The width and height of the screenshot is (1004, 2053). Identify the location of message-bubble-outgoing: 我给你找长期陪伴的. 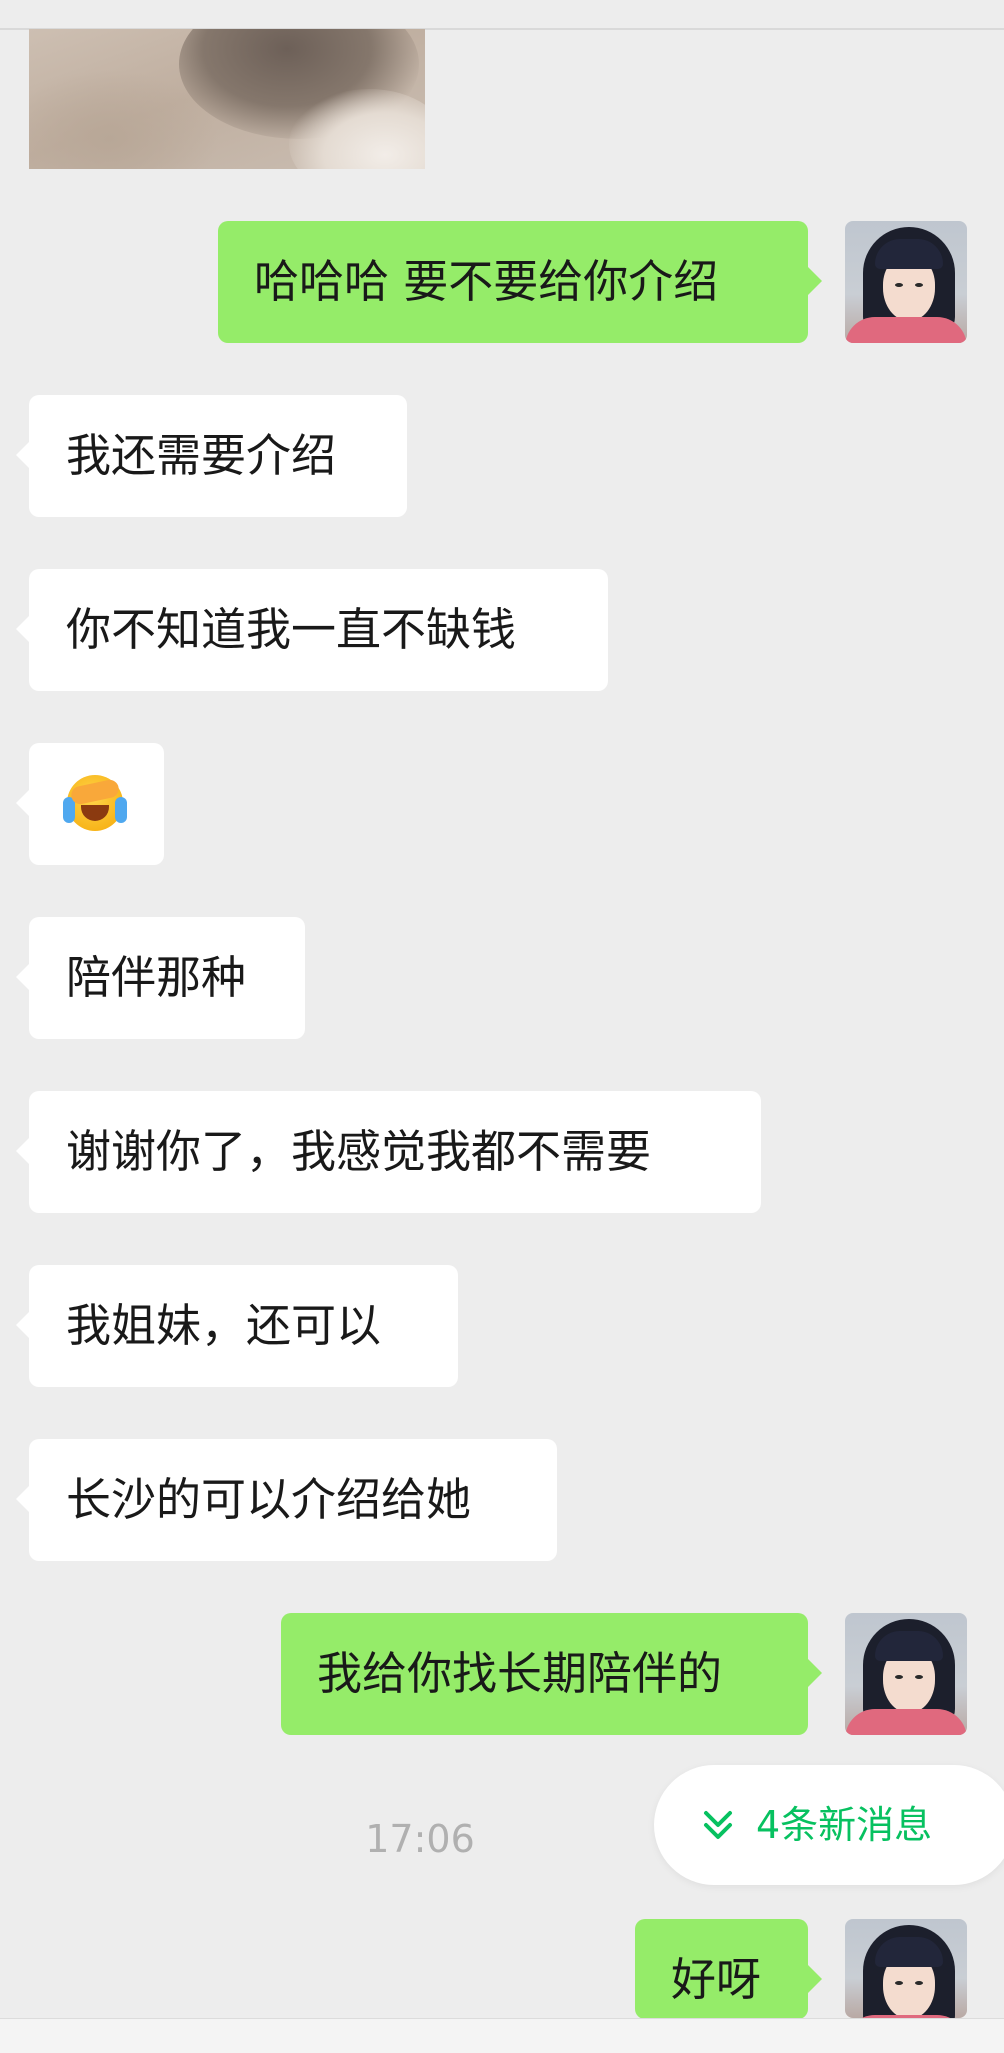
(551, 1674).